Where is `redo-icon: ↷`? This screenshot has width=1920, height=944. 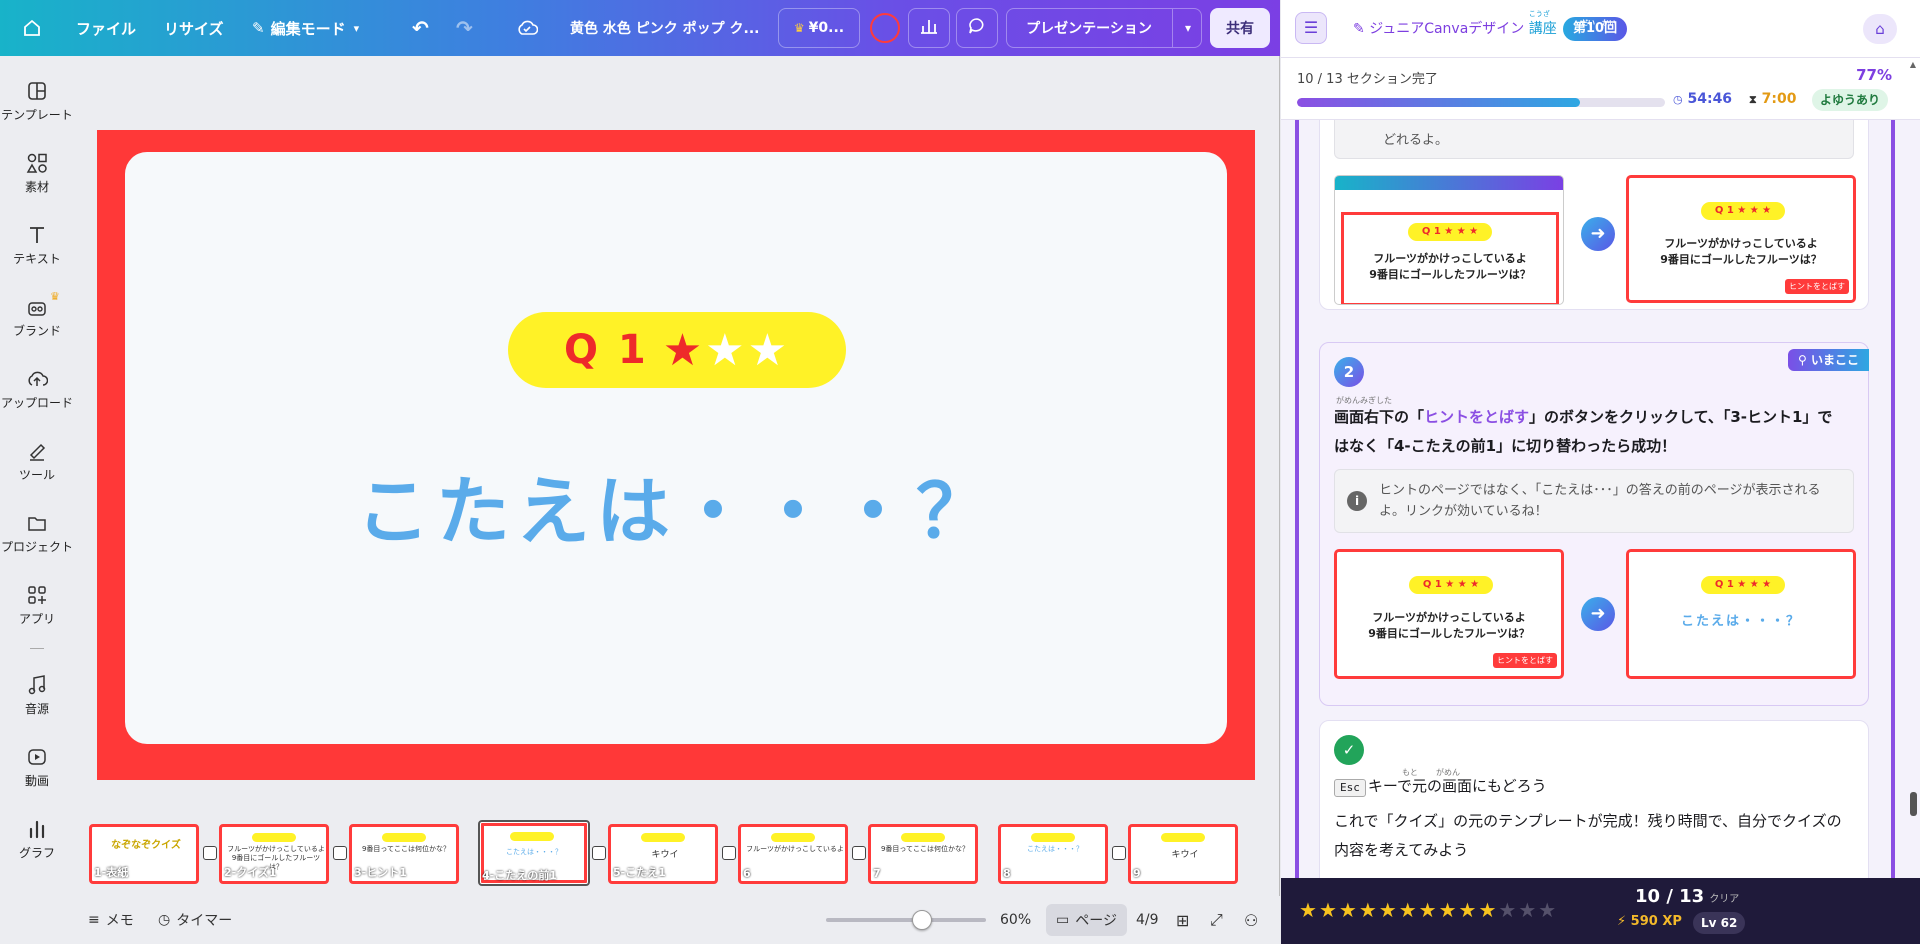 redo-icon: ↷ is located at coordinates (464, 28).